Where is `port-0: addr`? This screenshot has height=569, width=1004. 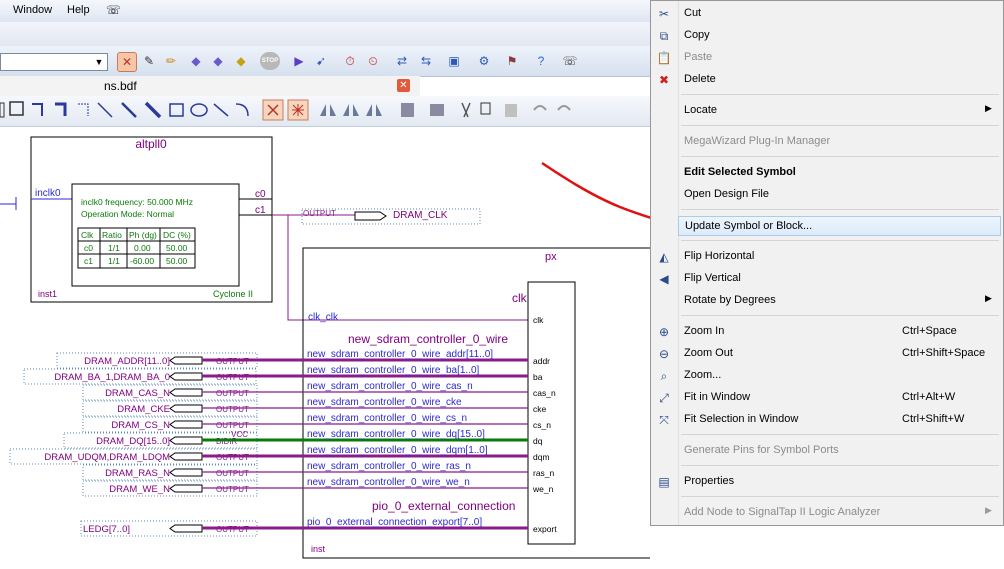 port-0: addr is located at coordinates (541, 361).